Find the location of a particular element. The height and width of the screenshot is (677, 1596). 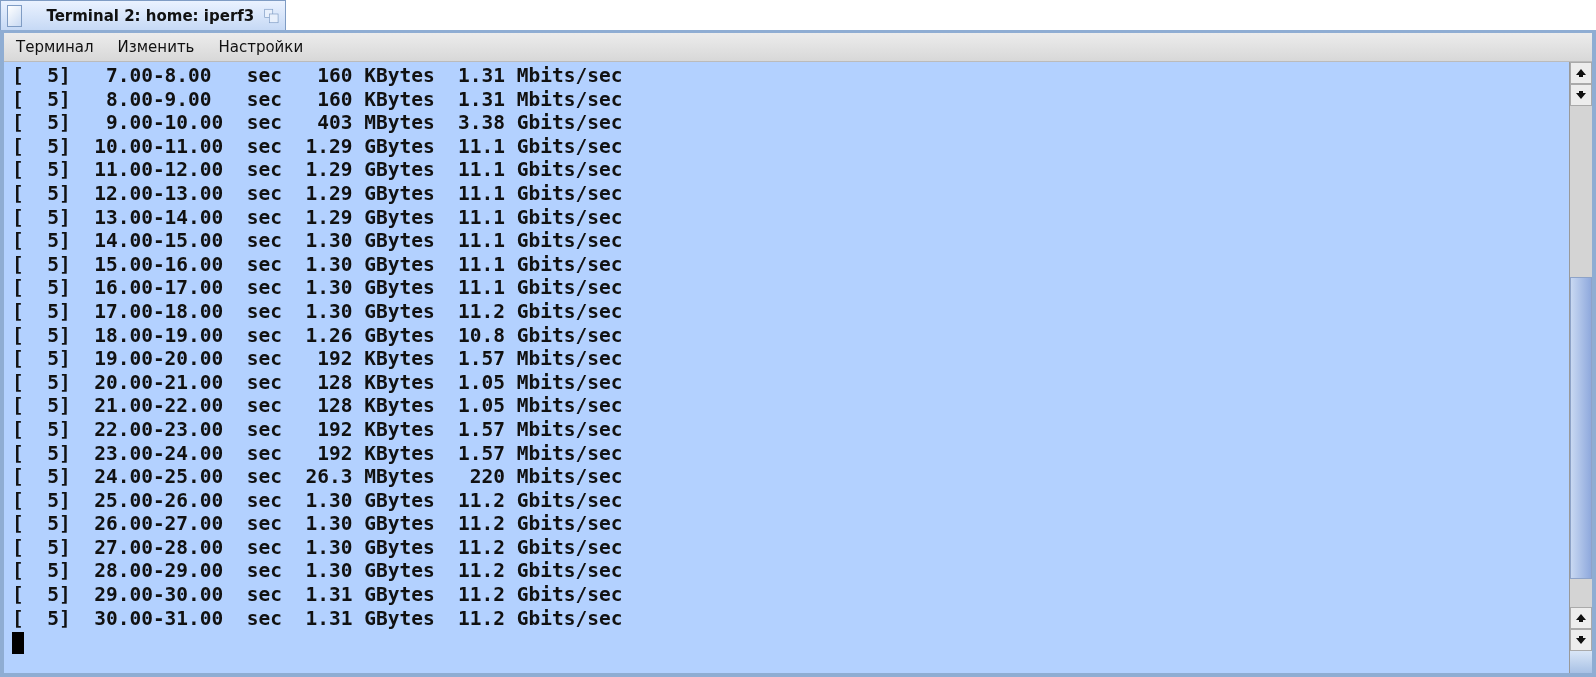

terminal-line: [ 5] 21.00-22.00 sec 128 KBytes 1.05 Mbits/sec is located at coordinates (317, 406).